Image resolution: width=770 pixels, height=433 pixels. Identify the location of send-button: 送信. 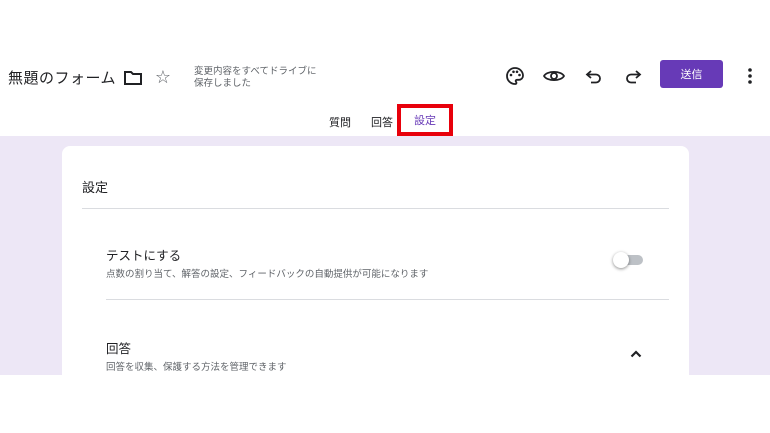
(691, 74).